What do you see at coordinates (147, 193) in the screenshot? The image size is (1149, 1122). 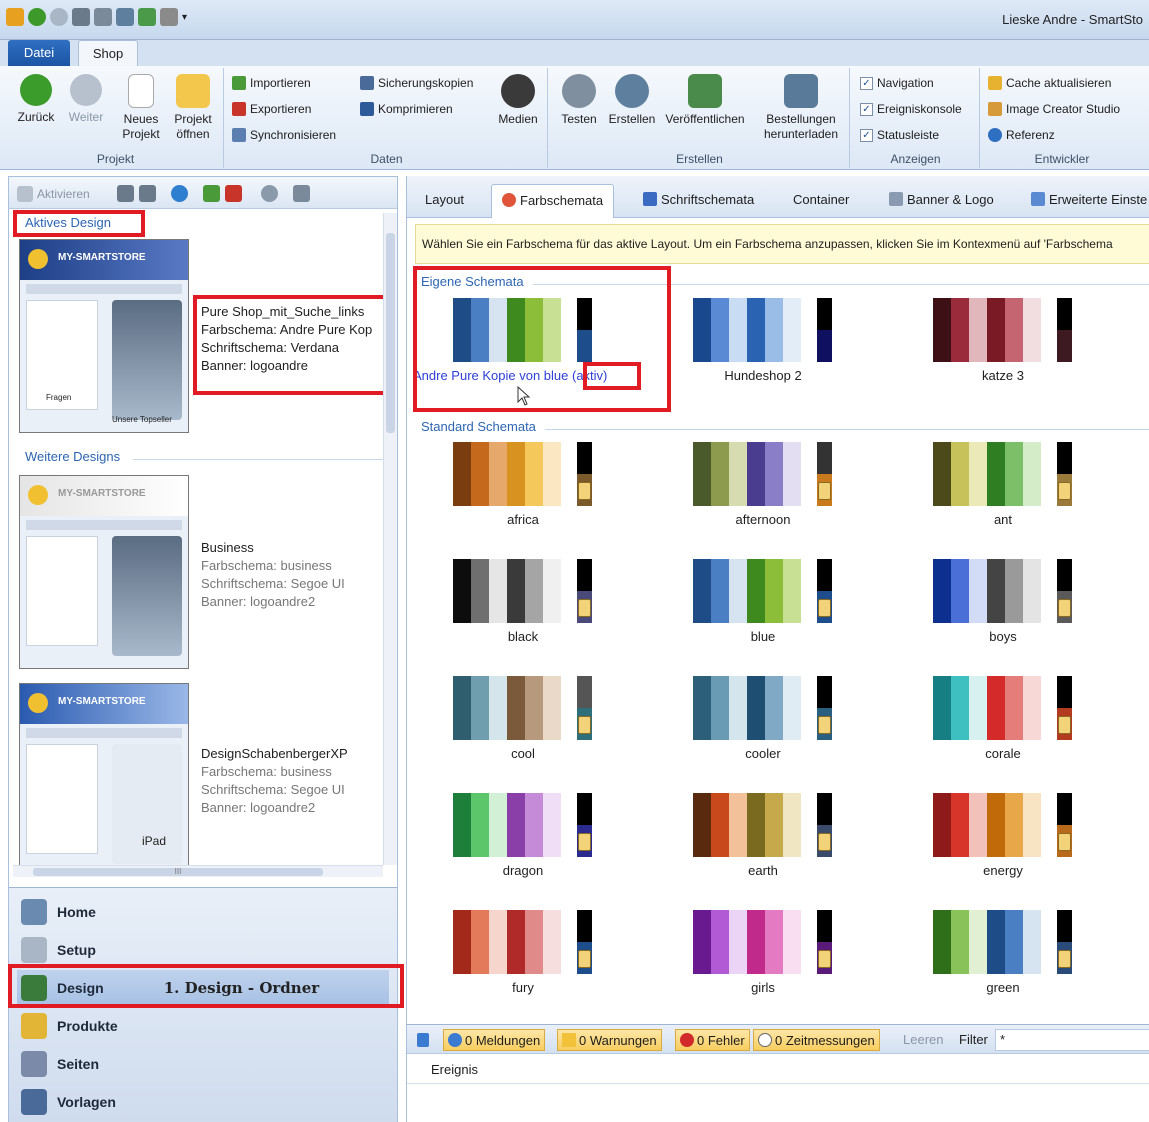 I see `save-all-icon` at bounding box center [147, 193].